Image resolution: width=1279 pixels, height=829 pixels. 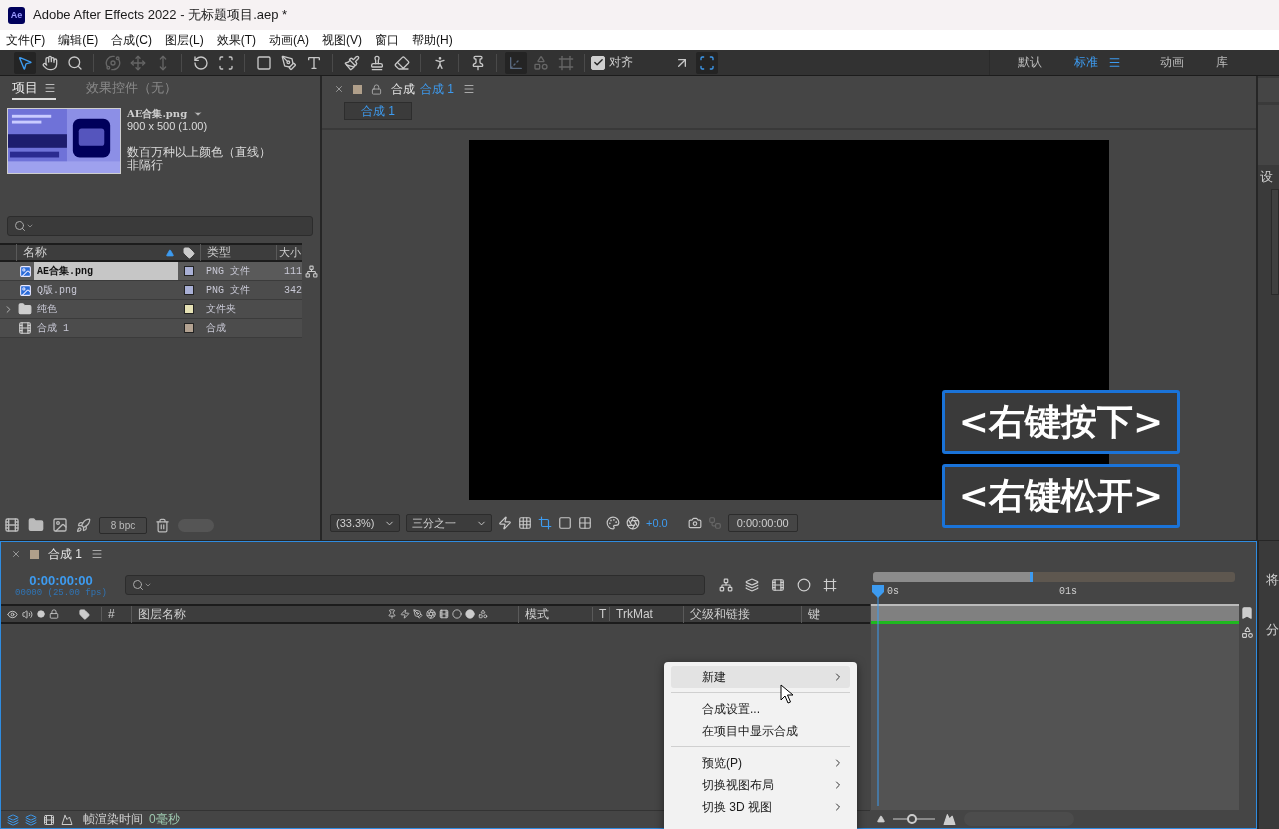 I want to click on menu-item: 预览(P), so click(x=760, y=763).